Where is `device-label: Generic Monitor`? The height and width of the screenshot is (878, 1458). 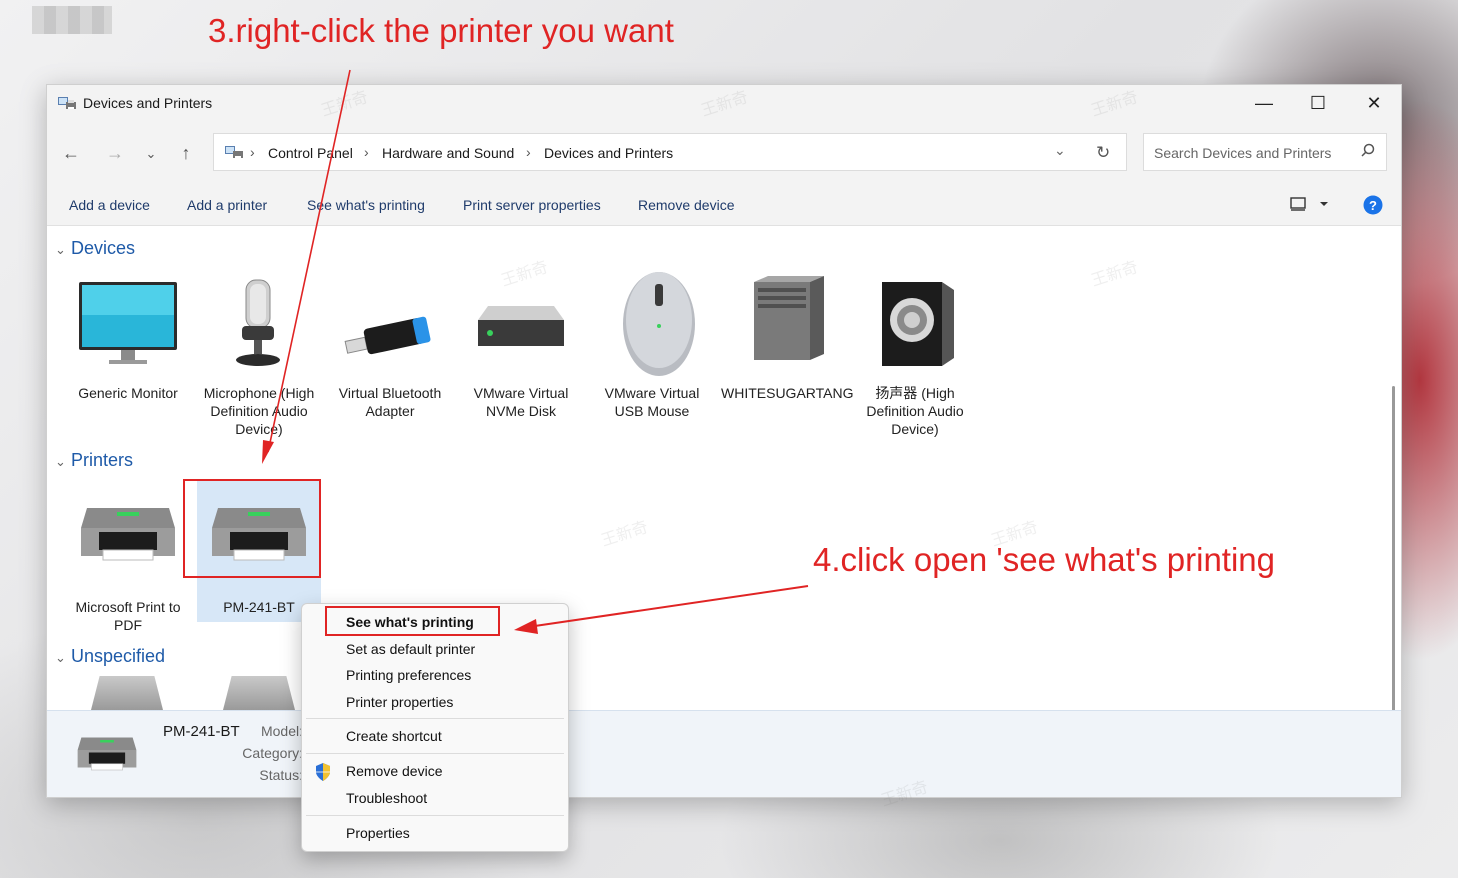
device-label: Generic Monitor is located at coordinates (128, 393).